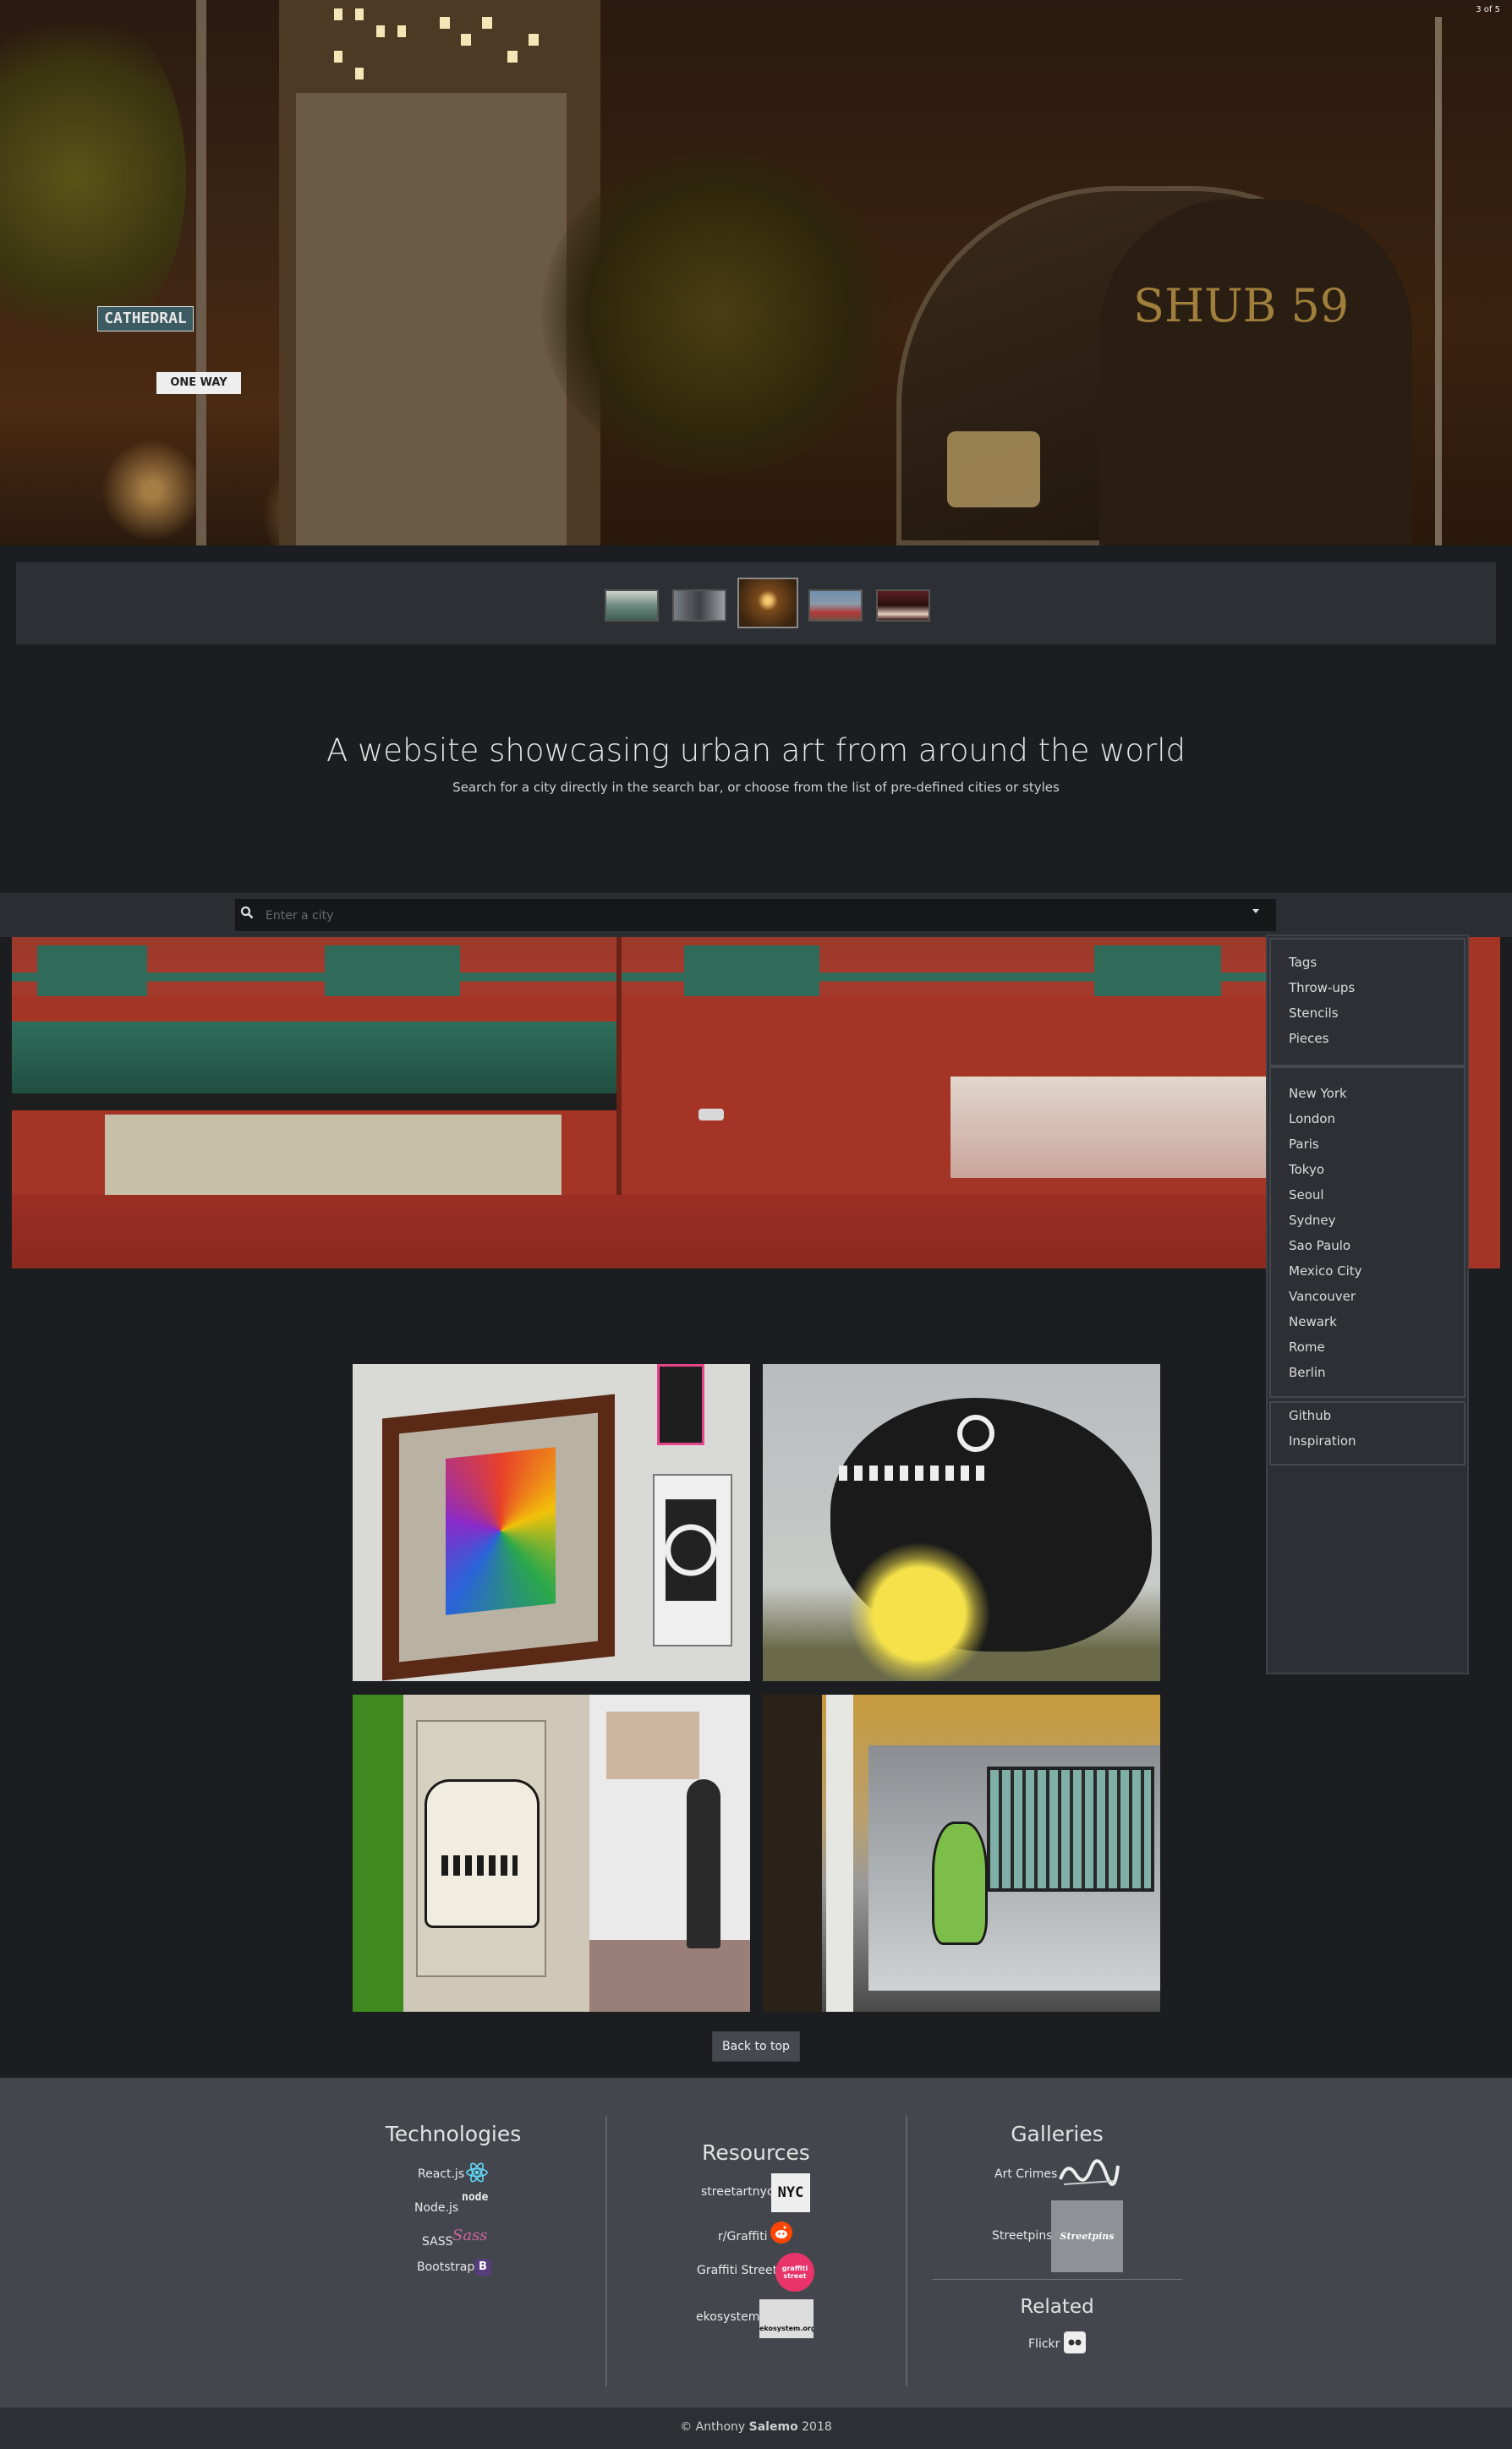  Describe the element at coordinates (551, 1523) in the screenshot. I see `gallery-photo-framed-art` at that location.